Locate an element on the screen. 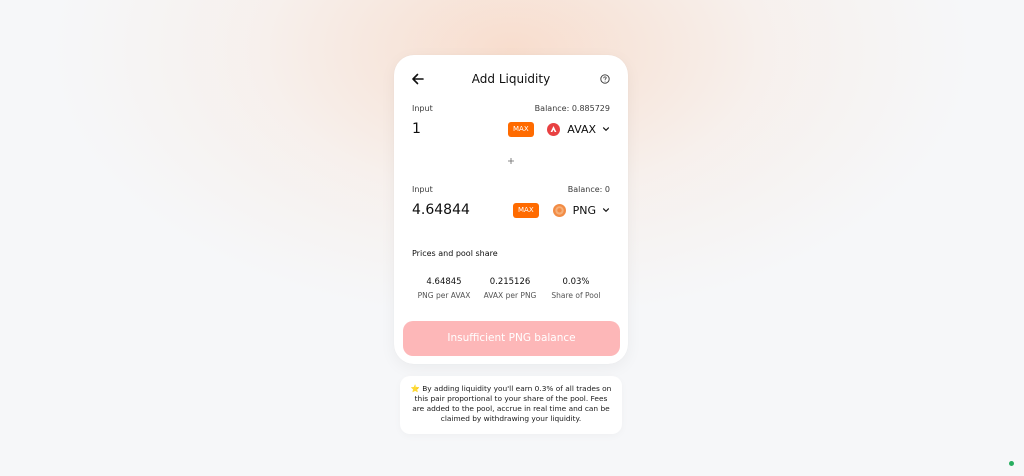 The image size is (1024, 476). stat-png-per-avax: 4.64845 PNG per AVAX is located at coordinates (444, 288).